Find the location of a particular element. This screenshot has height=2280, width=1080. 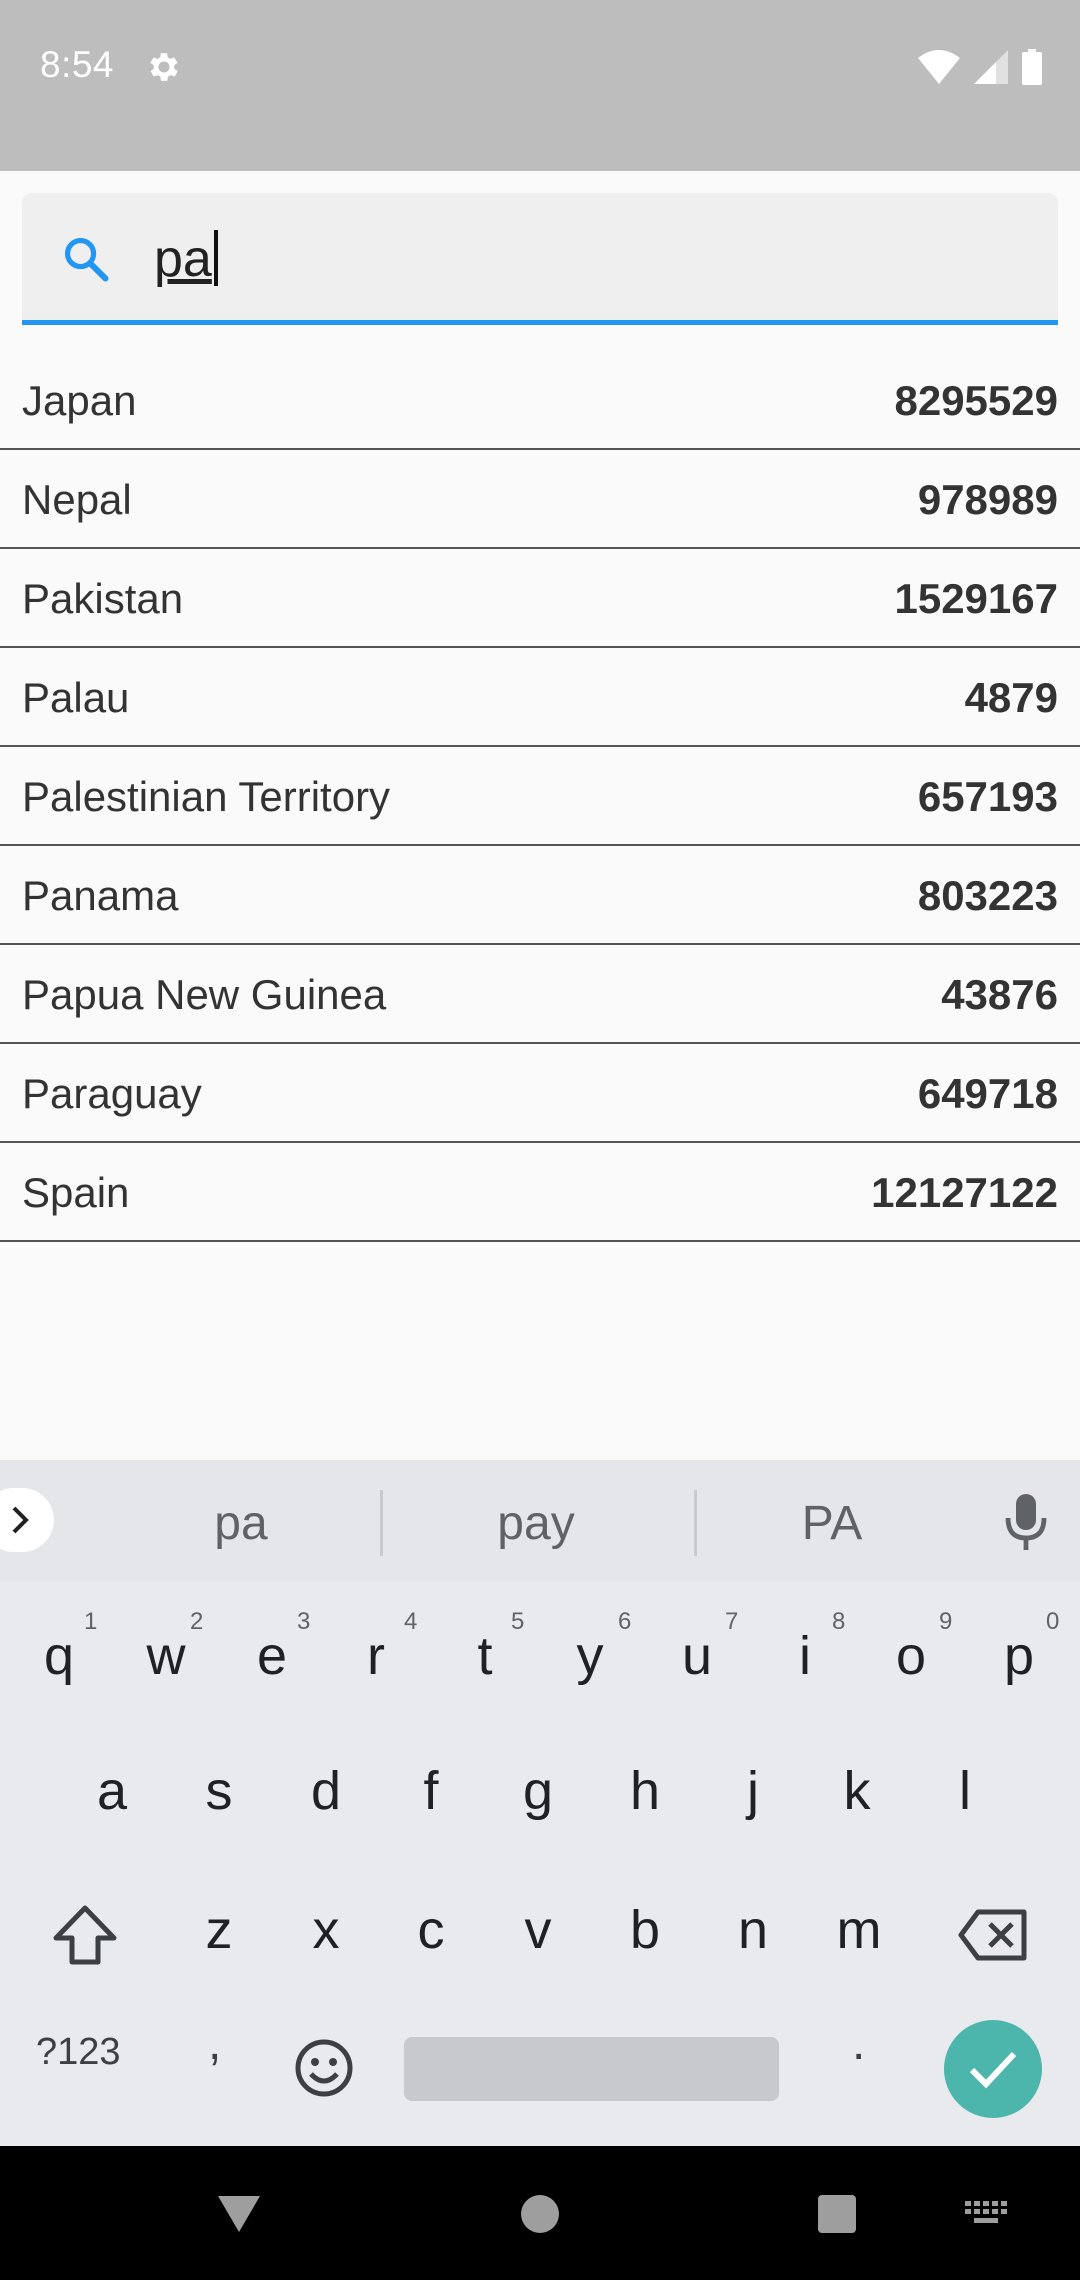

key-b: b is located at coordinates (645, 1930).